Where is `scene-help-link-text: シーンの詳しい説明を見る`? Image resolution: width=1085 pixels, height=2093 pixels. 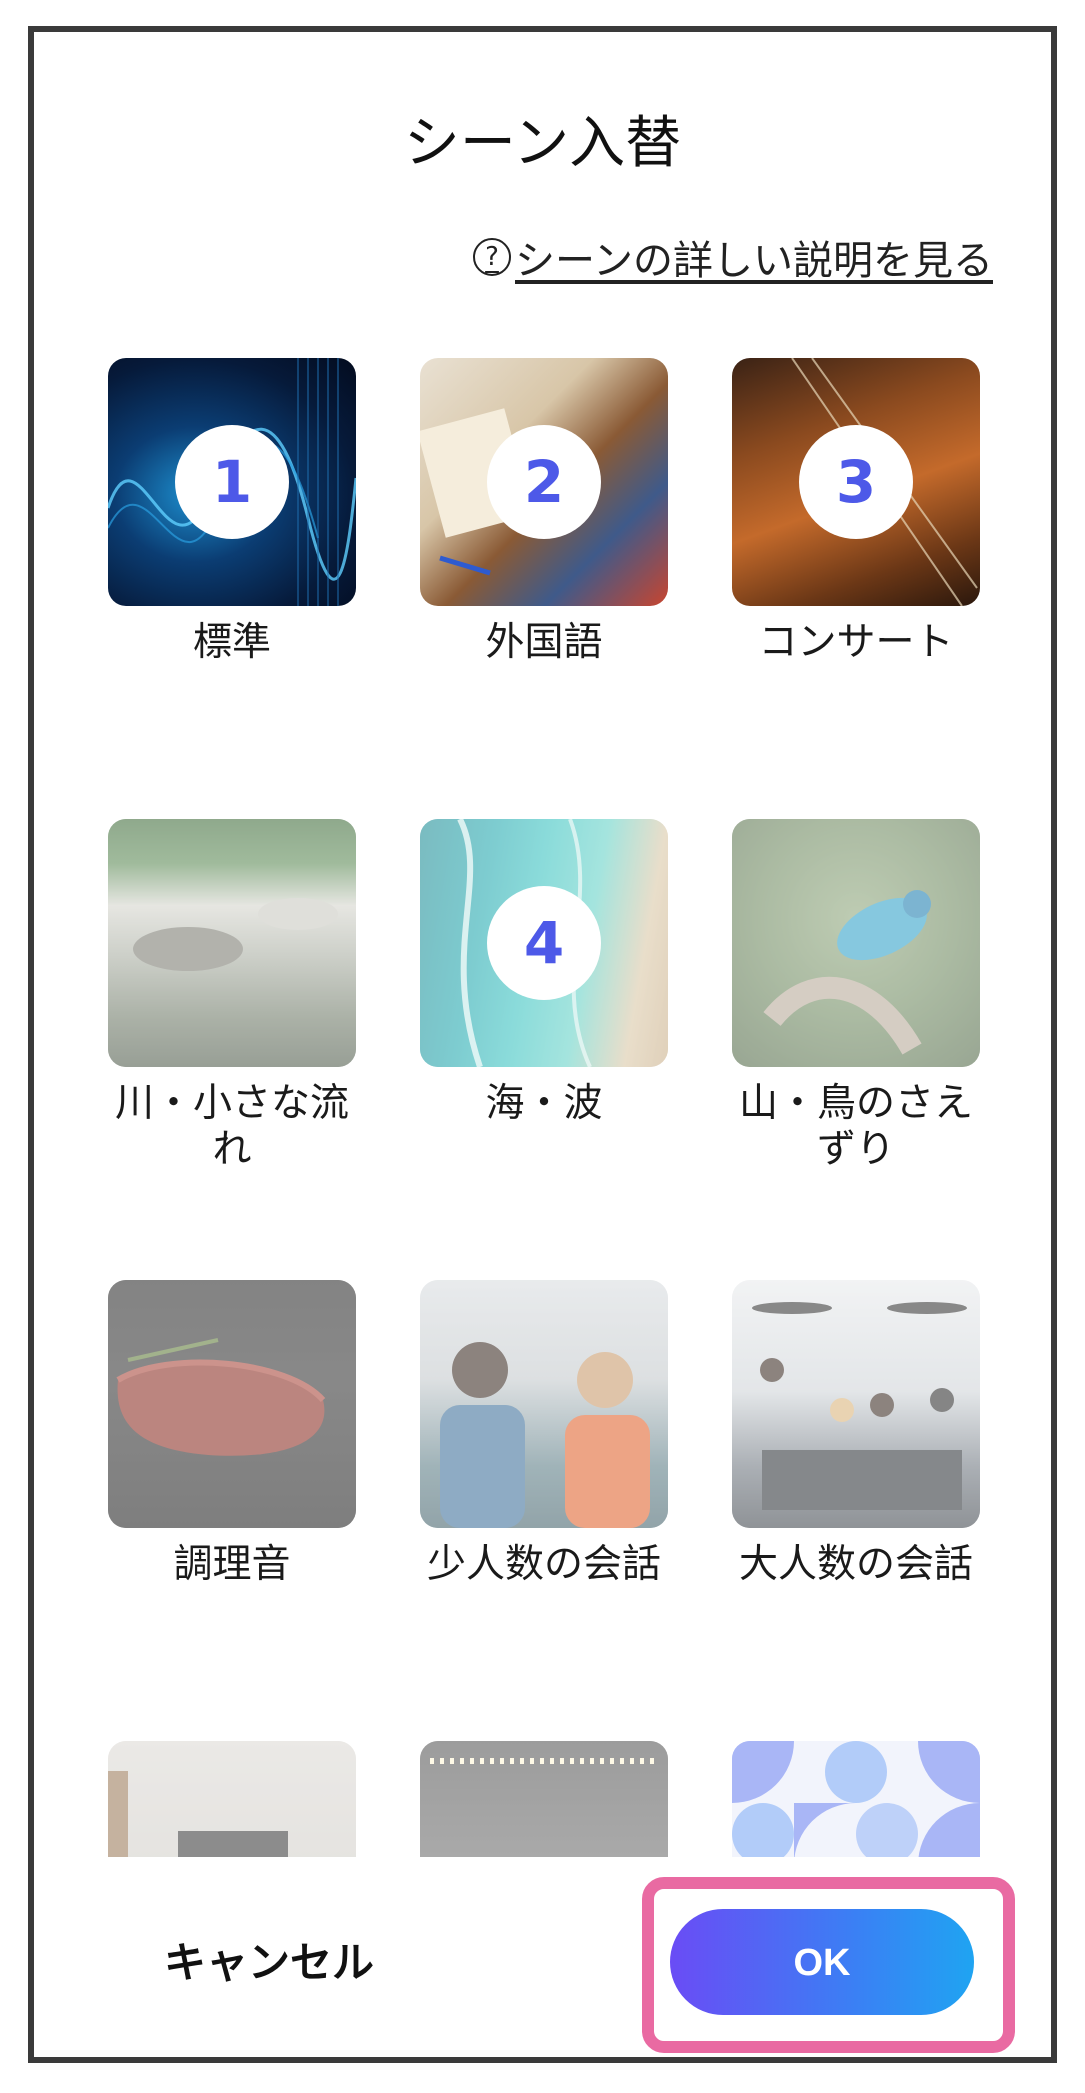 scene-help-link-text: シーンの詳しい説明を見る is located at coordinates (754, 261).